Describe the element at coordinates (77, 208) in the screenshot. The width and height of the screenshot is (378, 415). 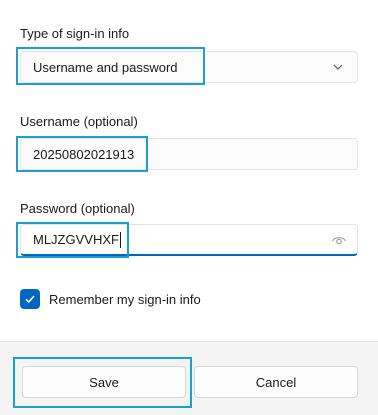
I see `password-label: Password (optional)` at that location.